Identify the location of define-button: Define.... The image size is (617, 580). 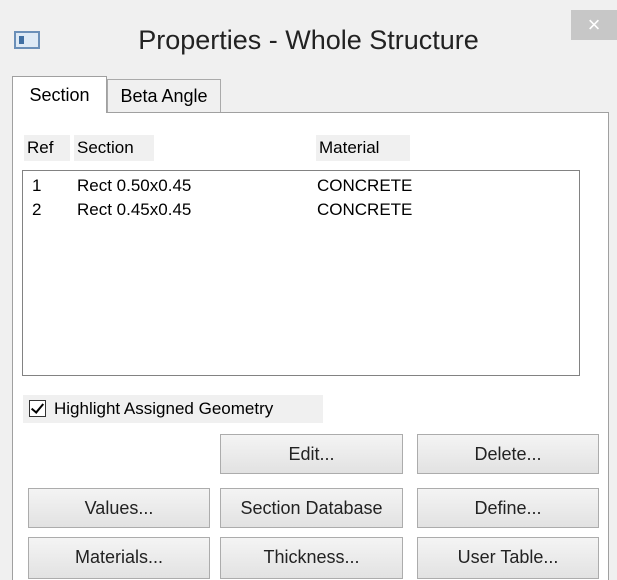
(508, 508).